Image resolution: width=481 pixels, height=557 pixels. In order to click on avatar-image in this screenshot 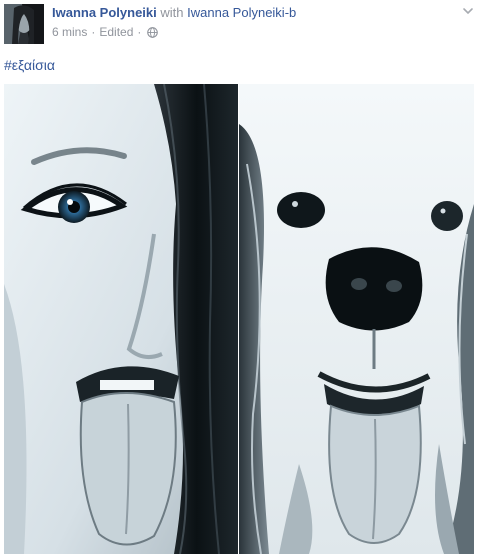, I will do `click(24, 24)`.